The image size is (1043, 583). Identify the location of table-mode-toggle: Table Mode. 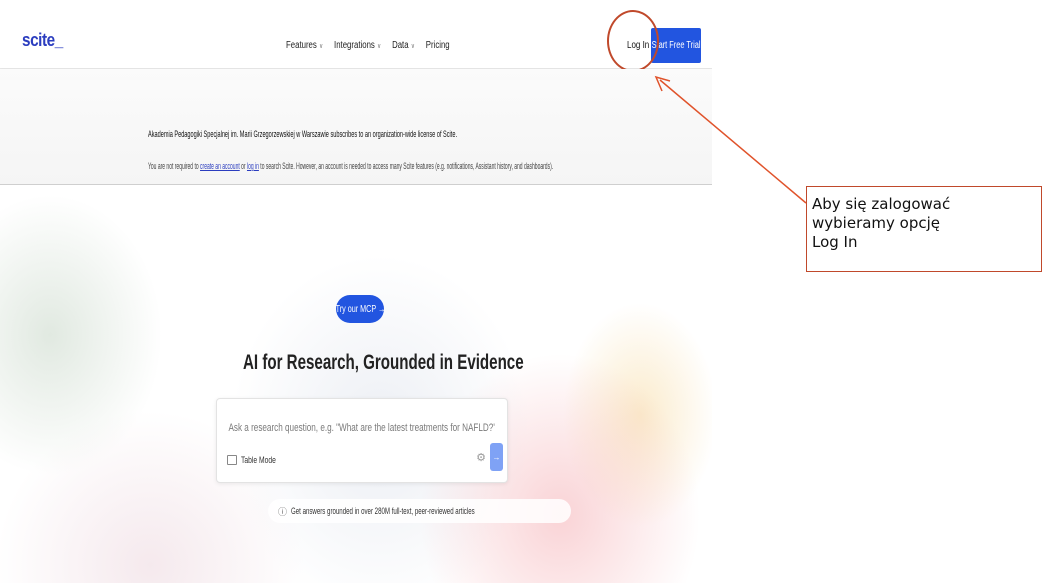
(257, 460).